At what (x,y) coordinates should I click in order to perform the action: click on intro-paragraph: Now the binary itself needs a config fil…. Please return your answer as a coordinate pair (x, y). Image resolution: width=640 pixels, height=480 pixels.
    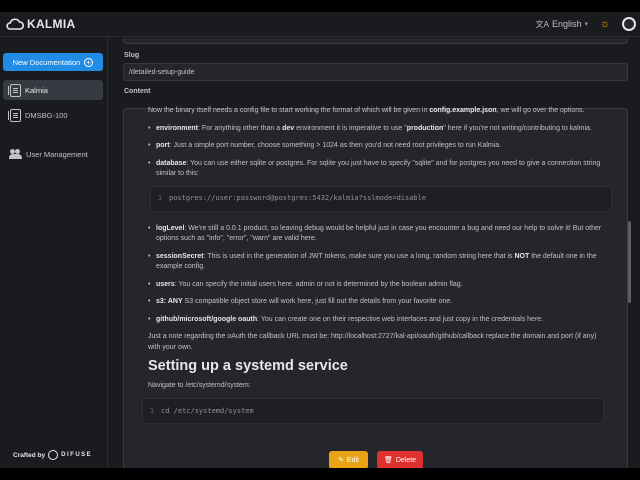
    Looking at the image, I should click on (366, 110).